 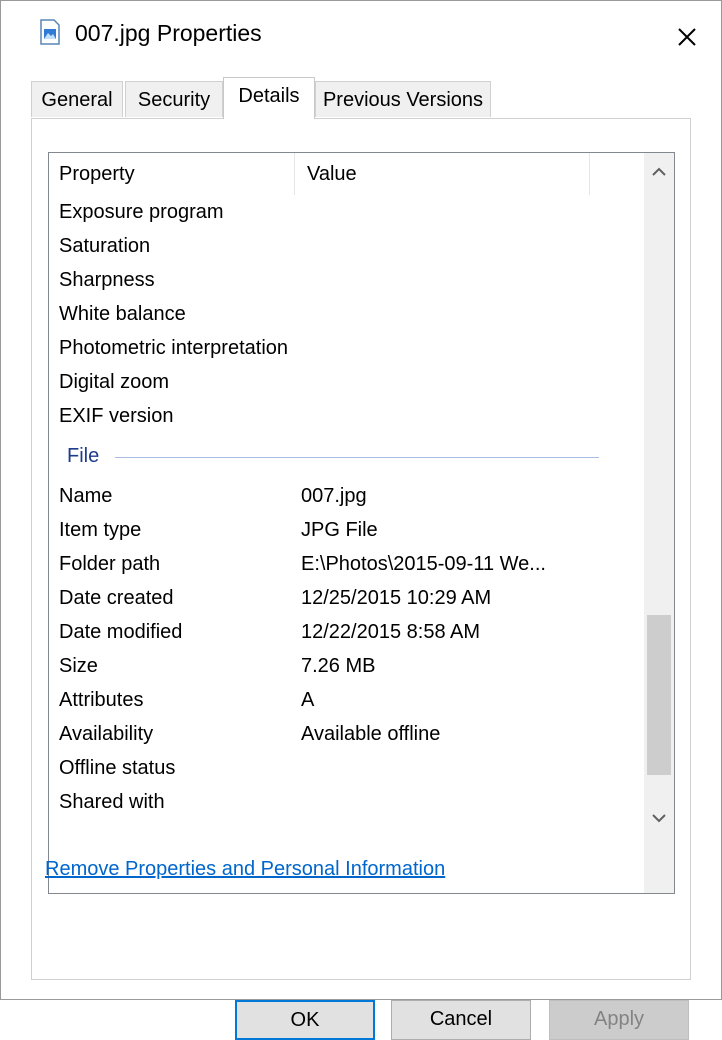 I want to click on close-icon, so click(x=687, y=37).